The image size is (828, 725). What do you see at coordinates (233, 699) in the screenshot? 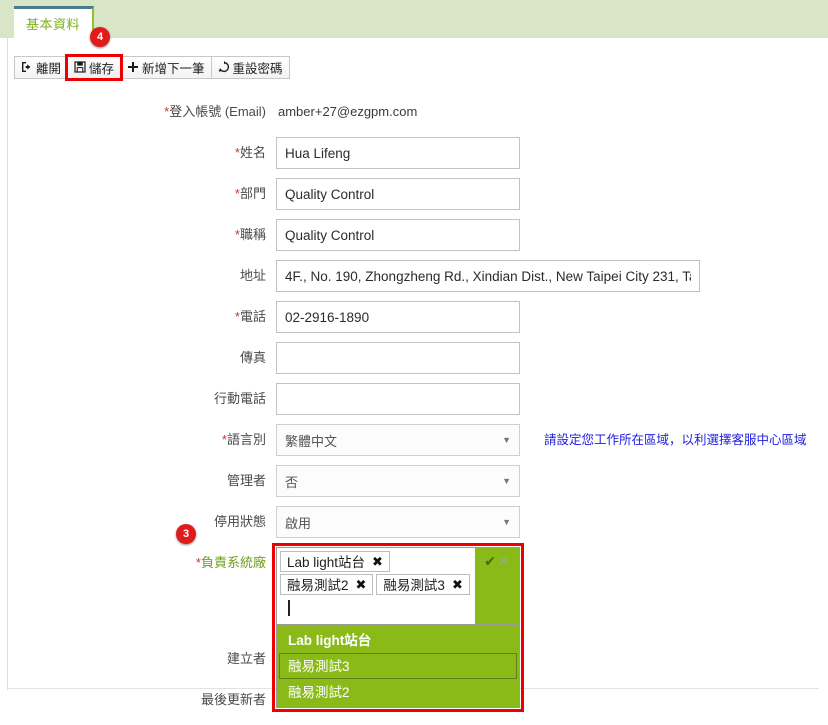
I see `updated-by-label: 最後更新者` at bounding box center [233, 699].